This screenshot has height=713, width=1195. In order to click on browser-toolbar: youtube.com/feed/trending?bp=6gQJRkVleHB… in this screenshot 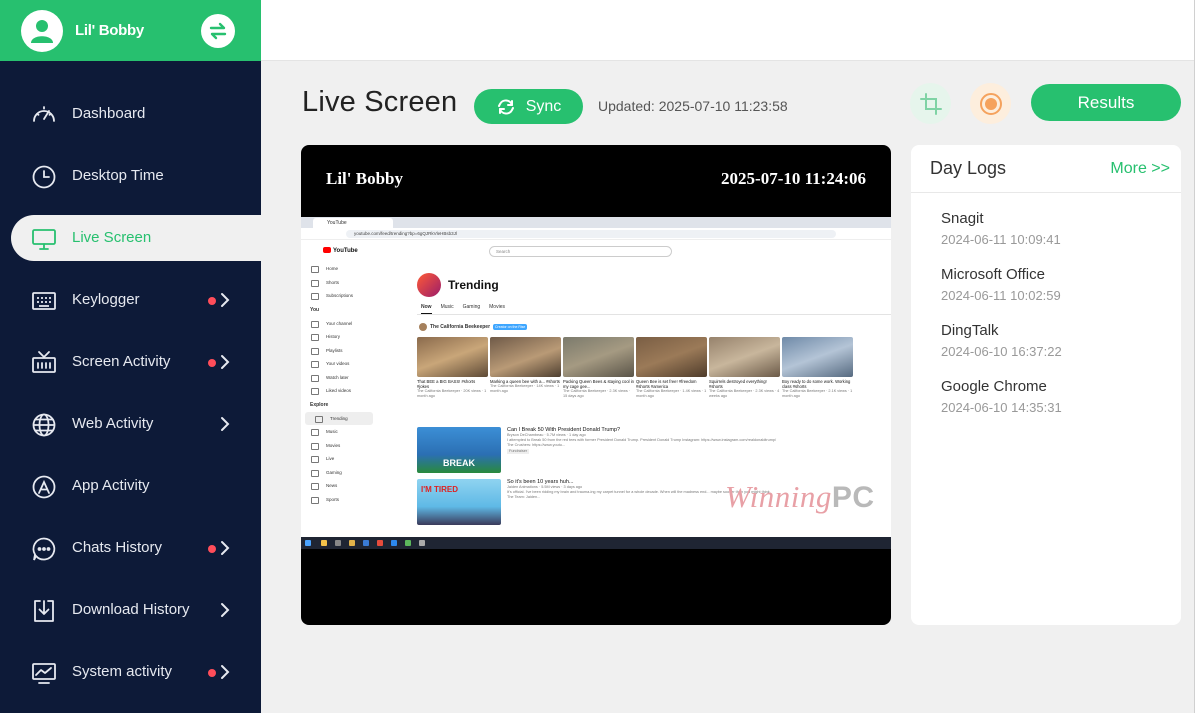, I will do `click(596, 234)`.